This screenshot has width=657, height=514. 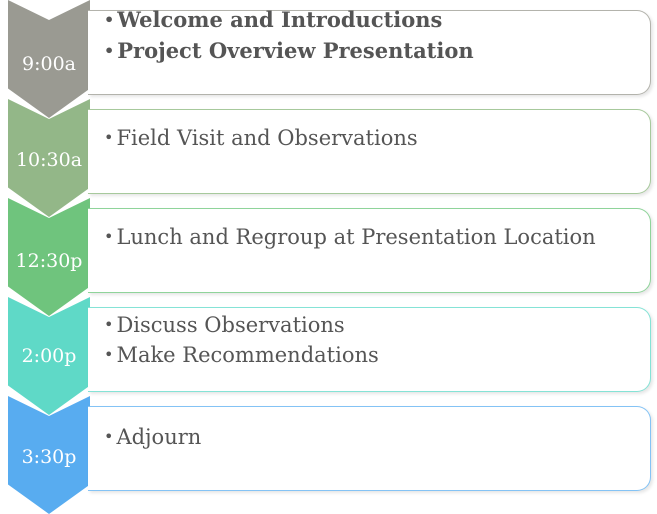 What do you see at coordinates (267, 138) in the screenshot?
I see `agenda-item-text: Field Visit and Observations` at bounding box center [267, 138].